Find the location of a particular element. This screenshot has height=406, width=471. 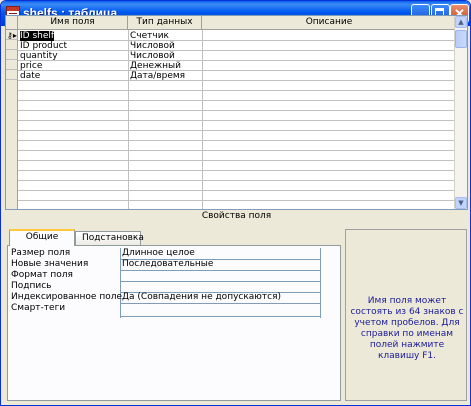

smart-tags-value is located at coordinates (220, 308).